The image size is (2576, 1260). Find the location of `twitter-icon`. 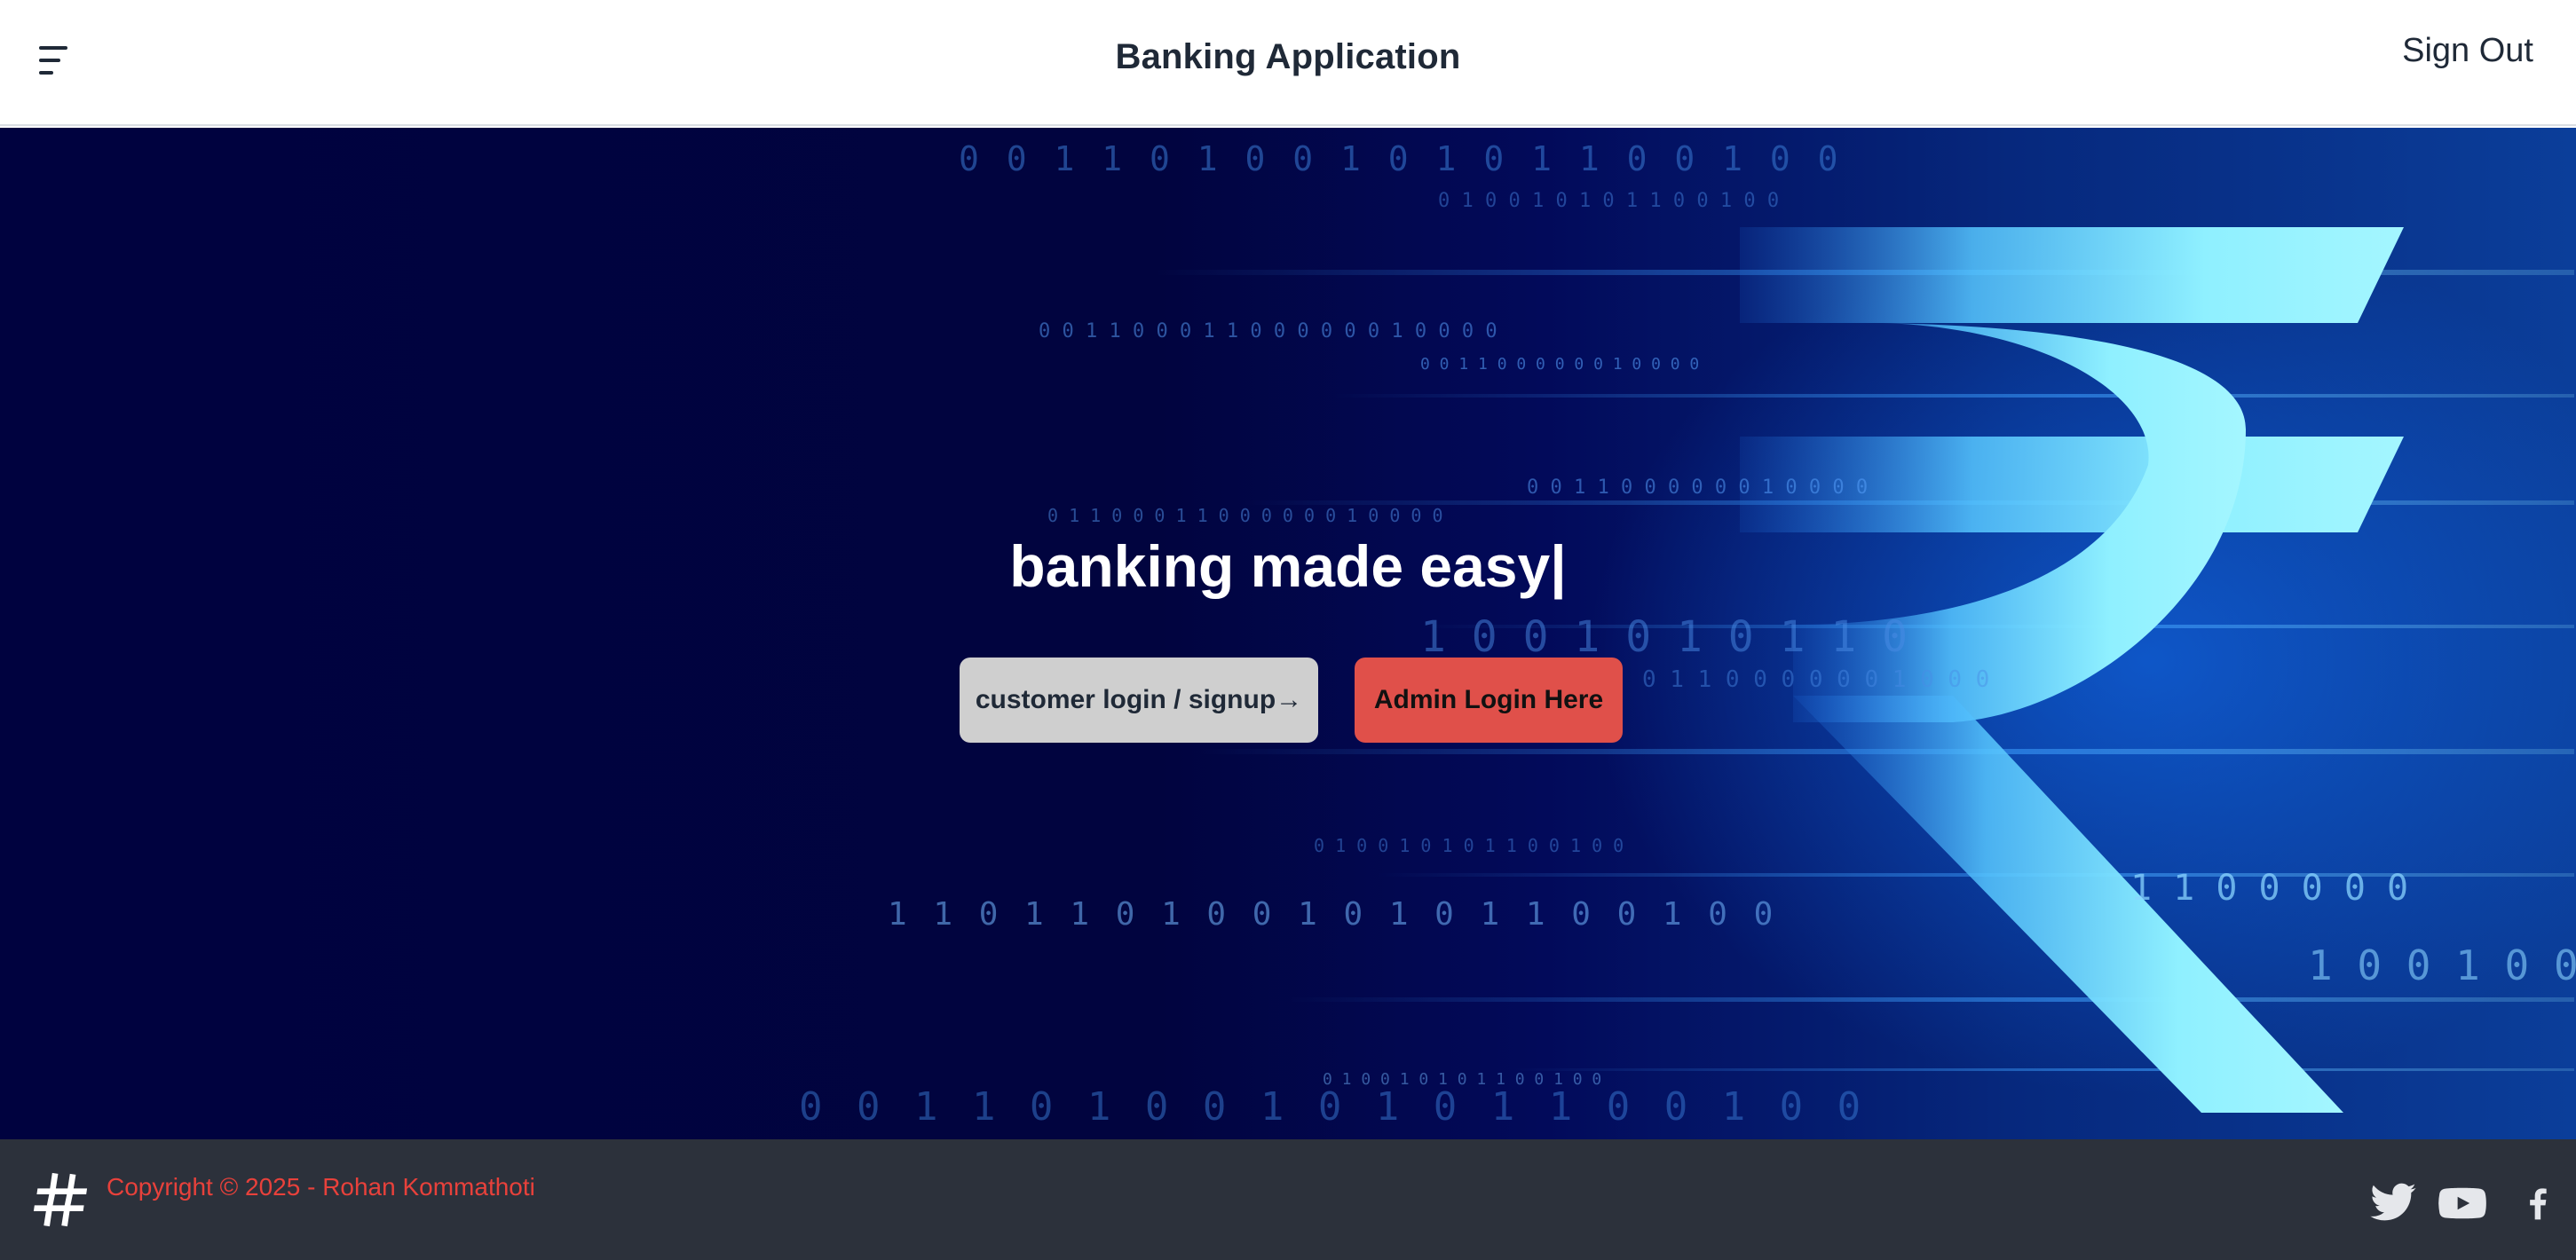

twitter-icon is located at coordinates (2393, 1203).